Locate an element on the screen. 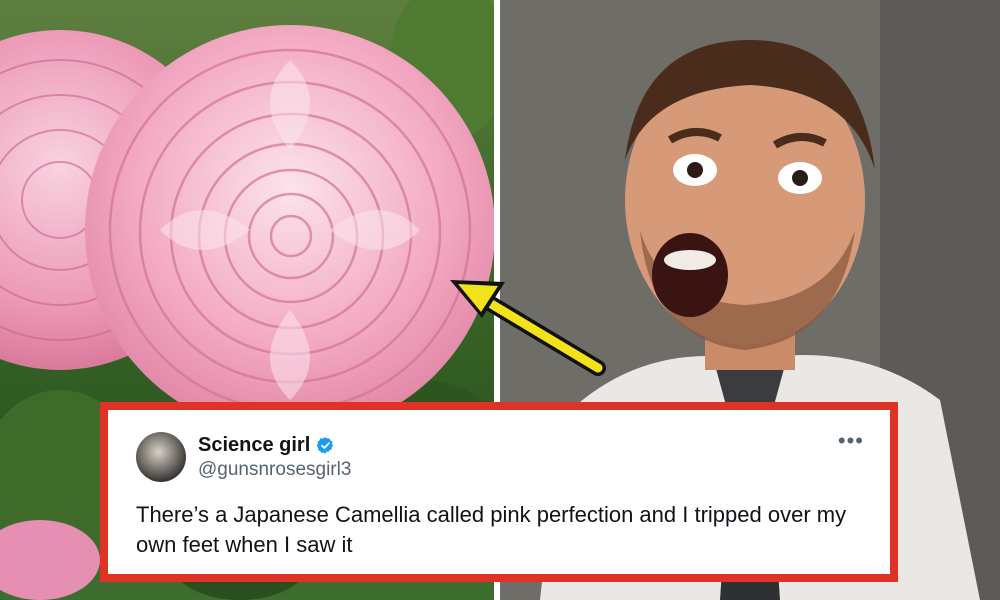  author-name-row: Science girl is located at coordinates (274, 445).